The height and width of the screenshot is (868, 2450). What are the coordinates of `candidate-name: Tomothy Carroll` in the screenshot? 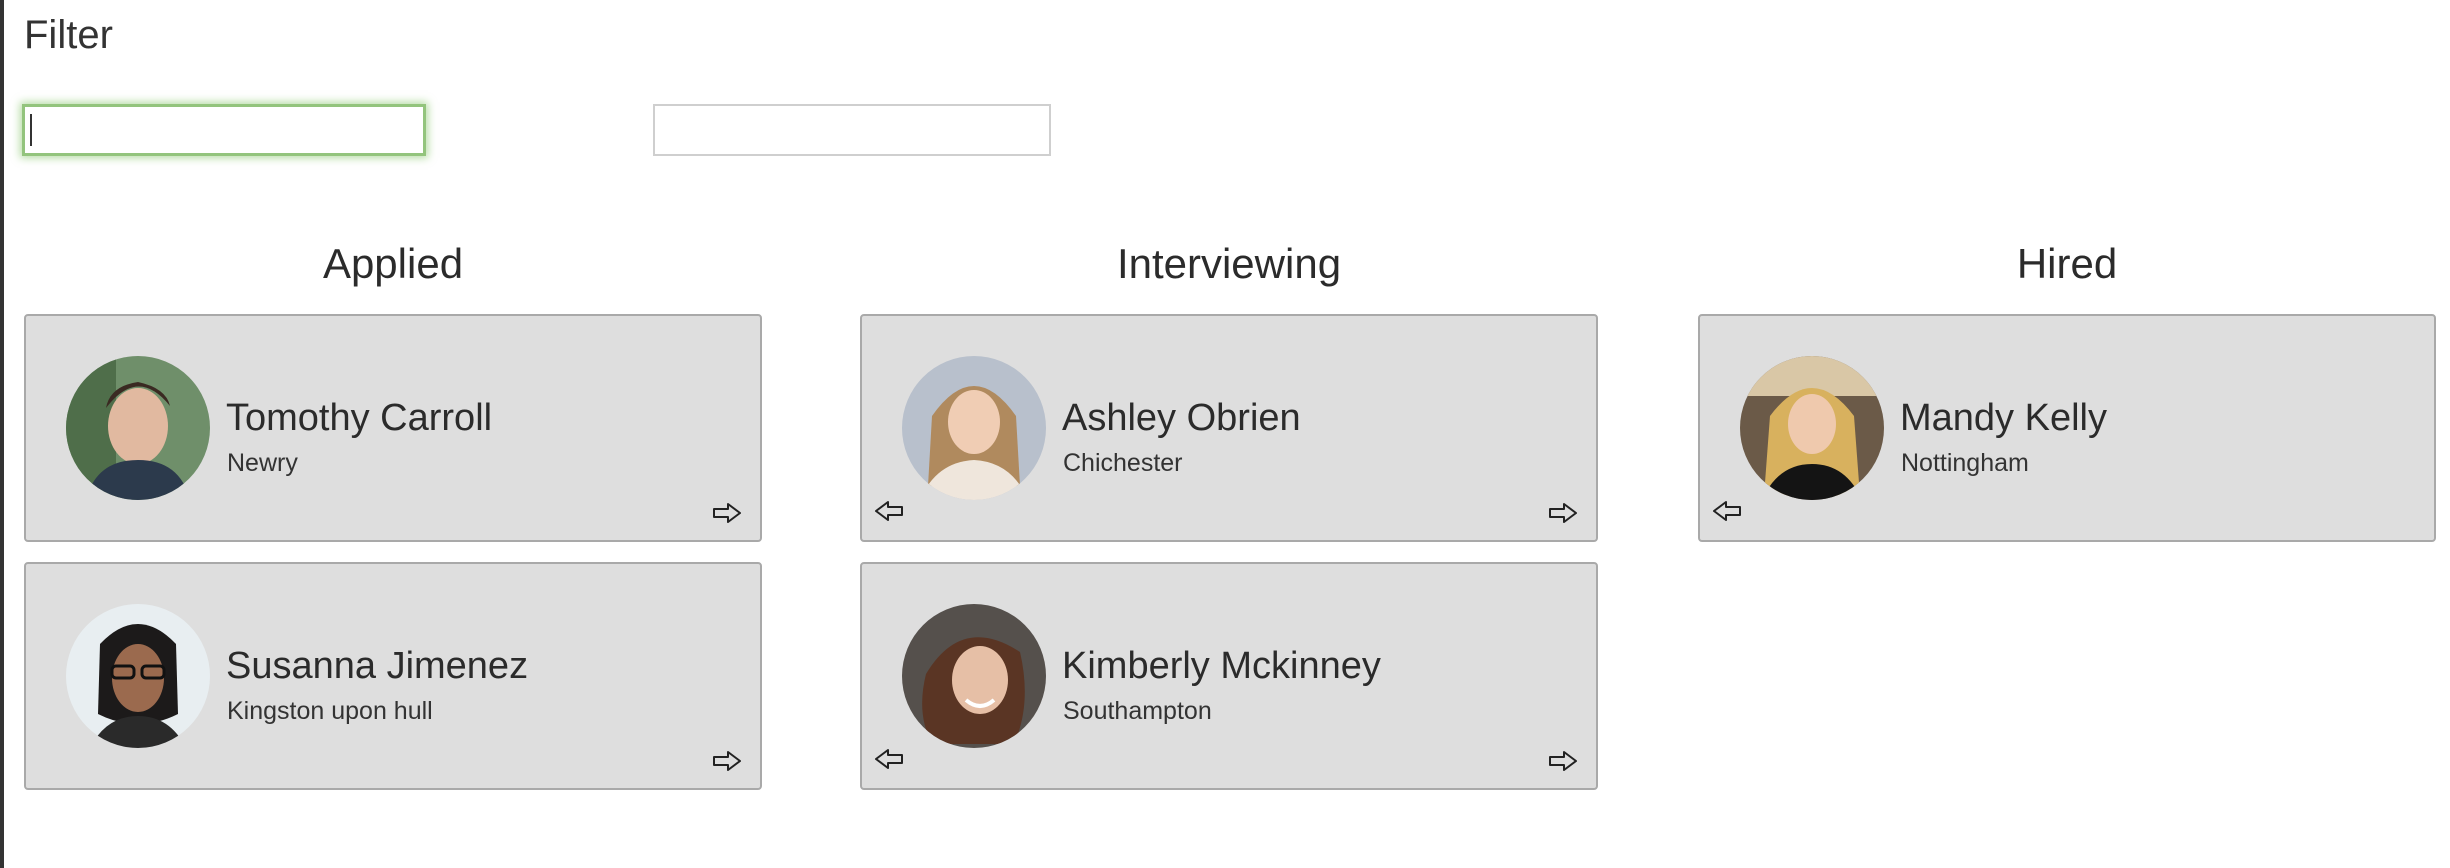 It's located at (359, 418).